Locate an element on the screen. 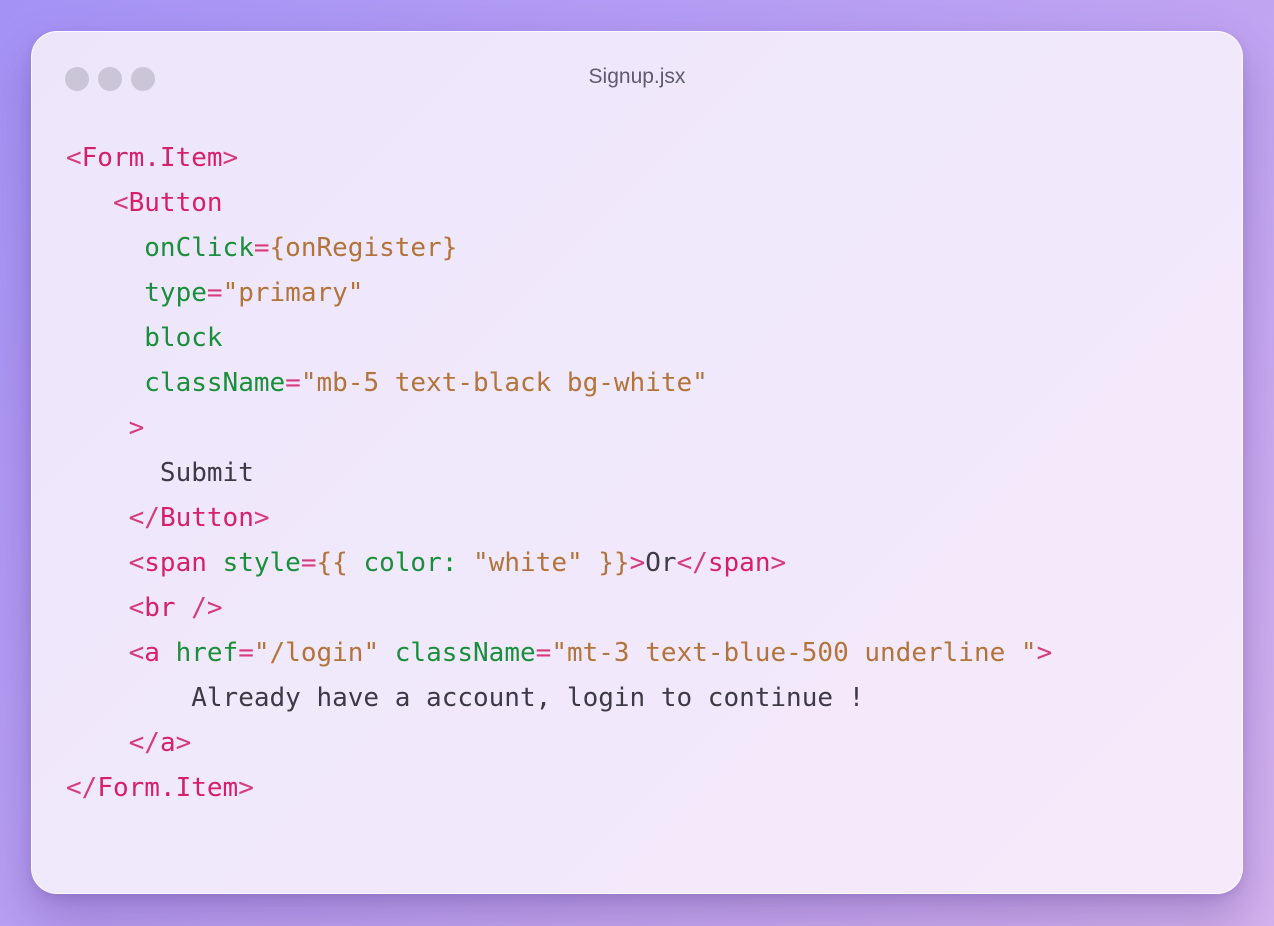 The width and height of the screenshot is (1274, 926). code-line: > is located at coordinates (559, 428).